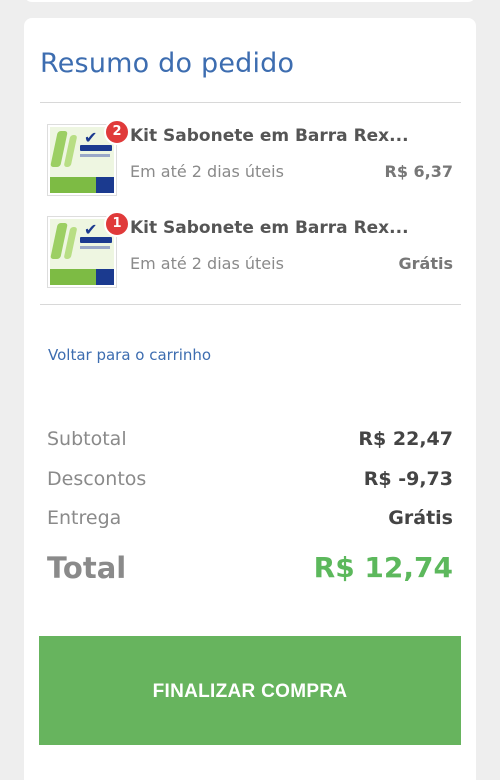  I want to click on total-label: Total, so click(87, 568).